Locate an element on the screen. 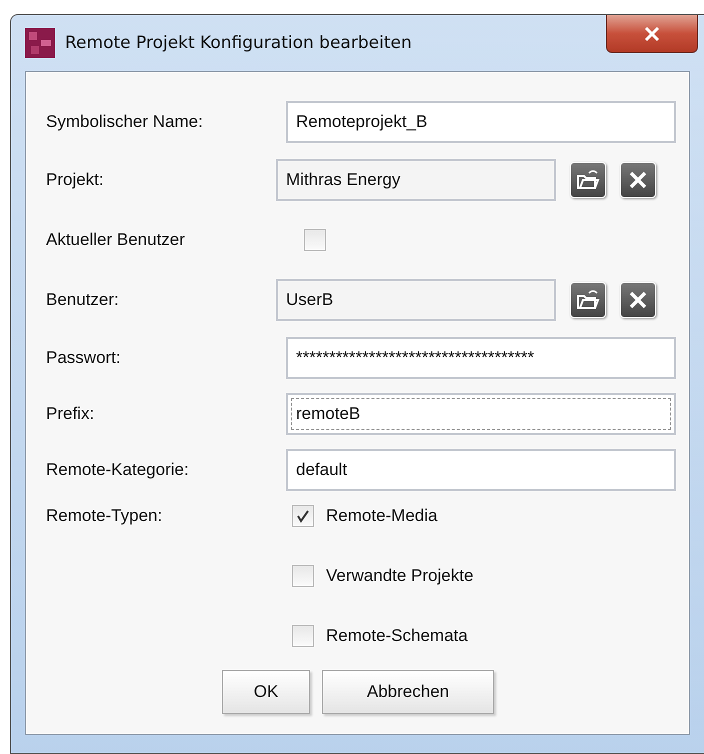  checkmark-icon is located at coordinates (303, 516).